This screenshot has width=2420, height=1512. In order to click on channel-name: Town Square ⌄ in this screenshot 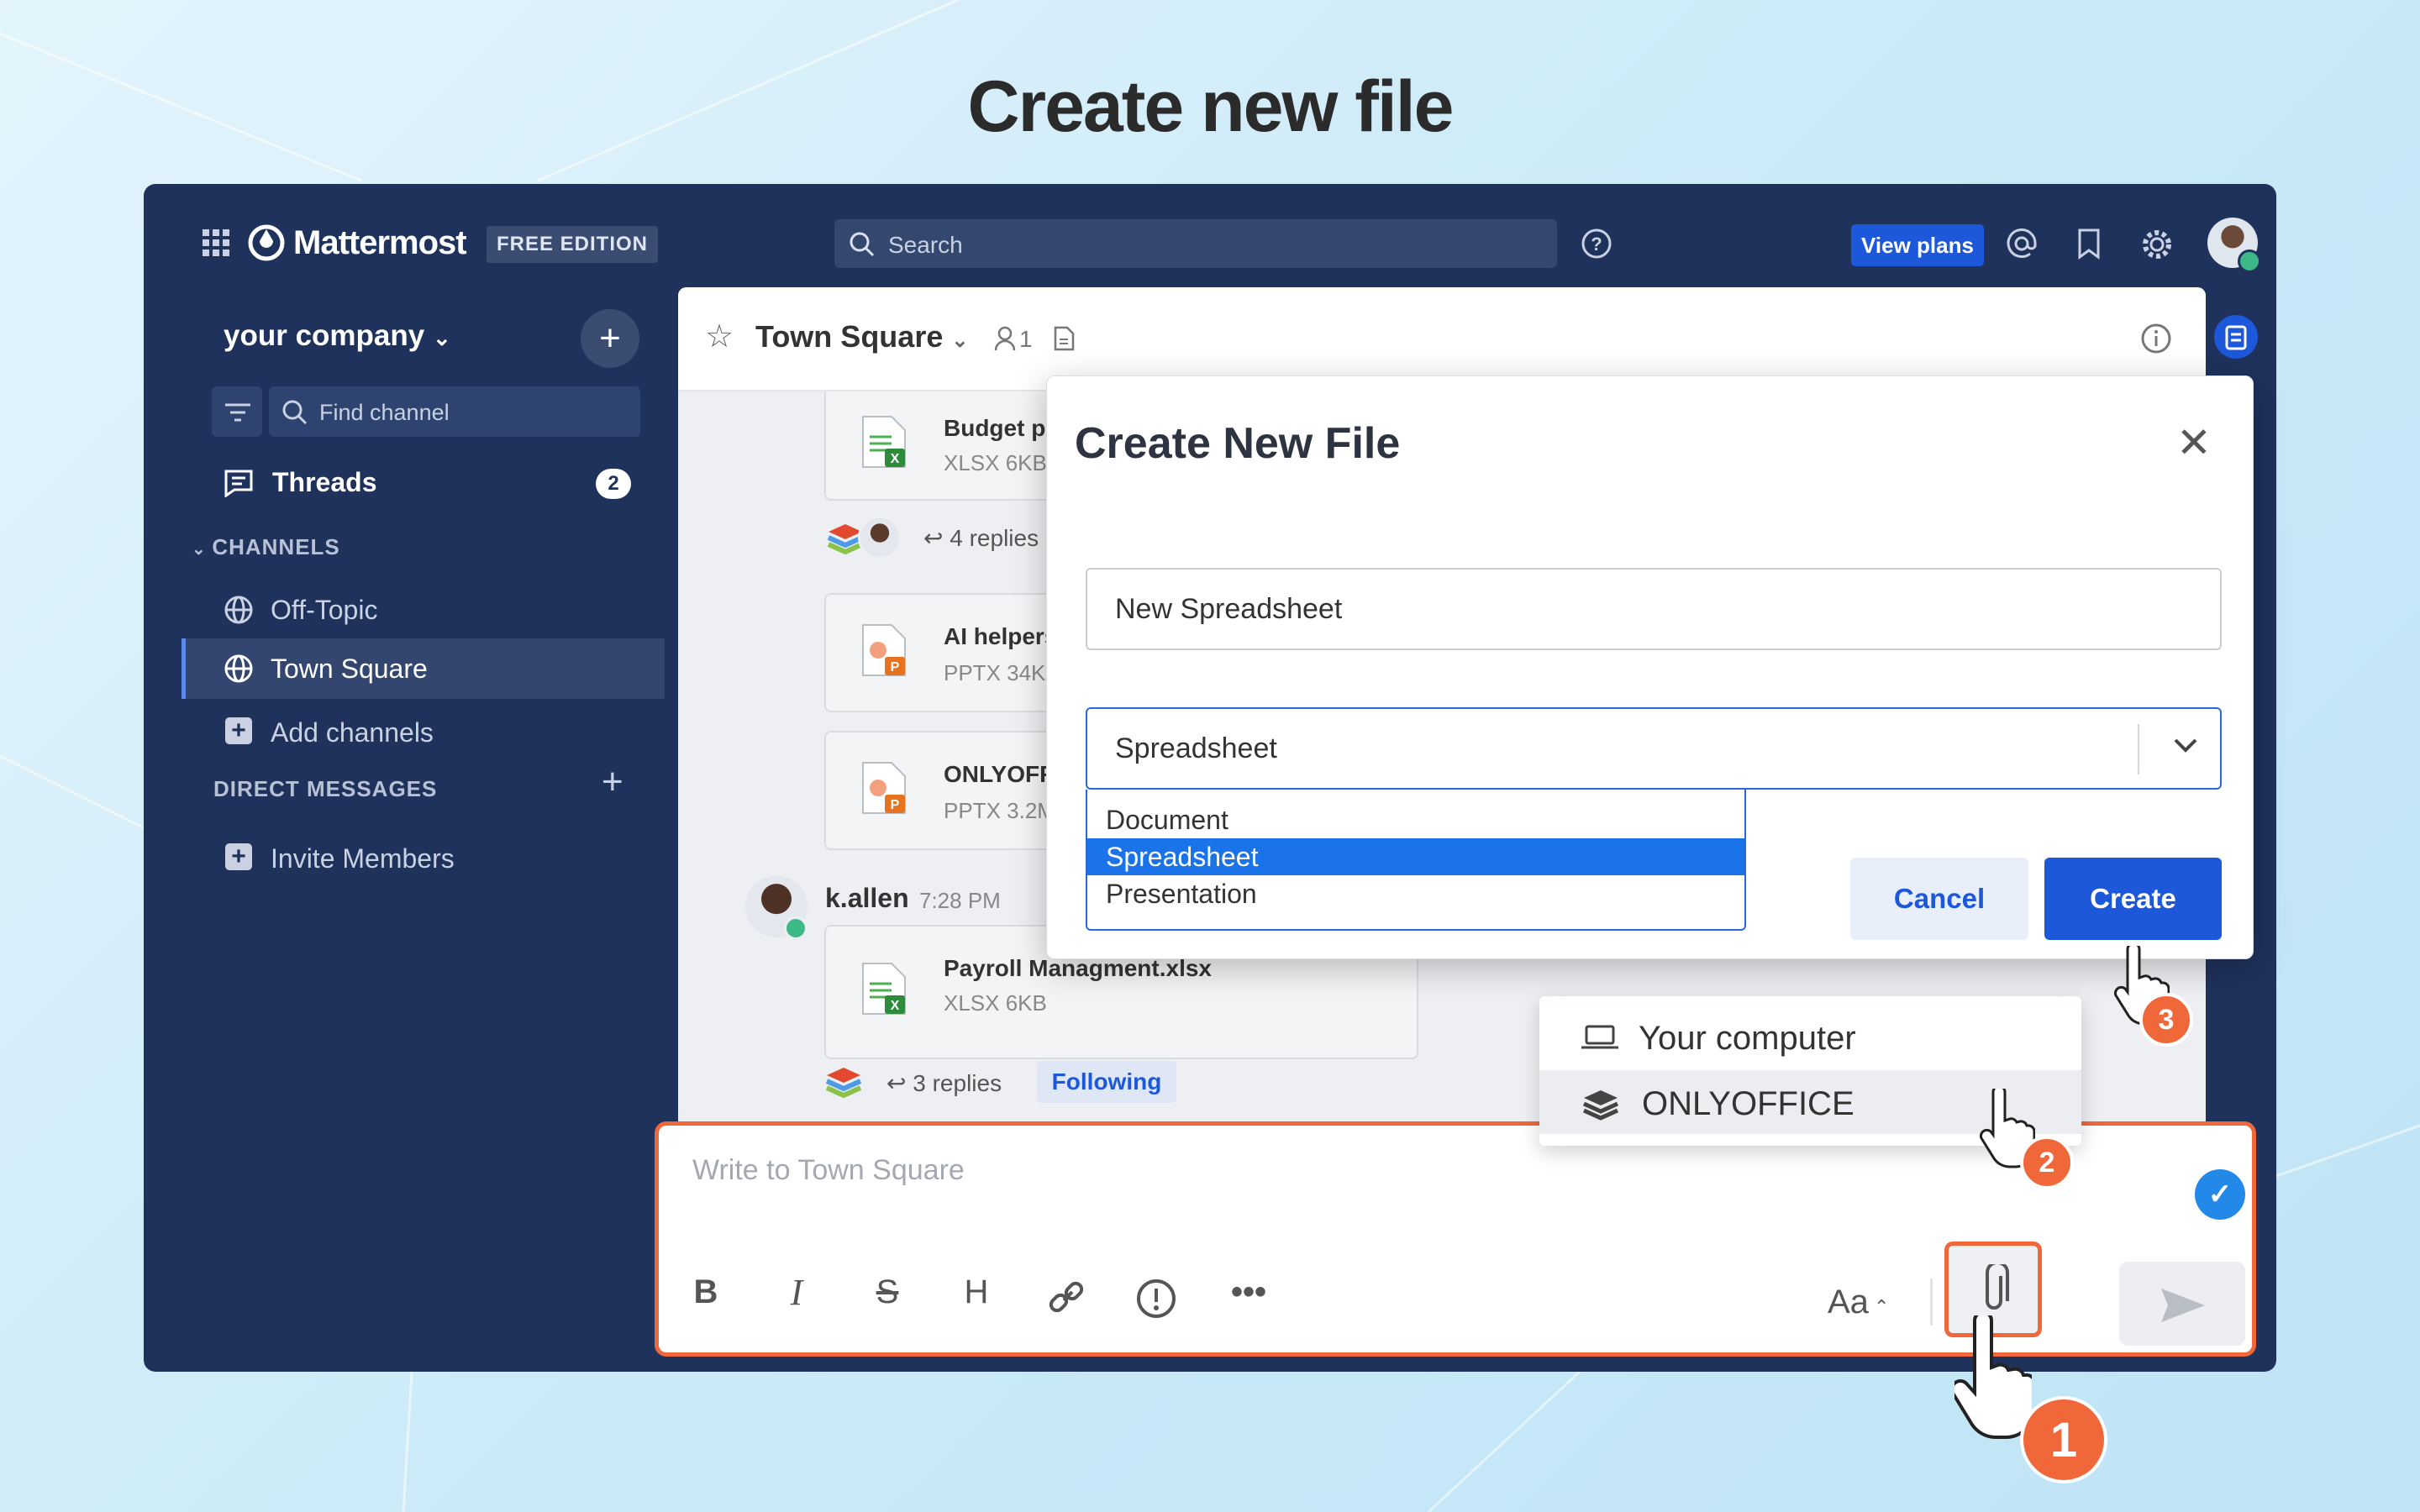, I will do `click(862, 336)`.